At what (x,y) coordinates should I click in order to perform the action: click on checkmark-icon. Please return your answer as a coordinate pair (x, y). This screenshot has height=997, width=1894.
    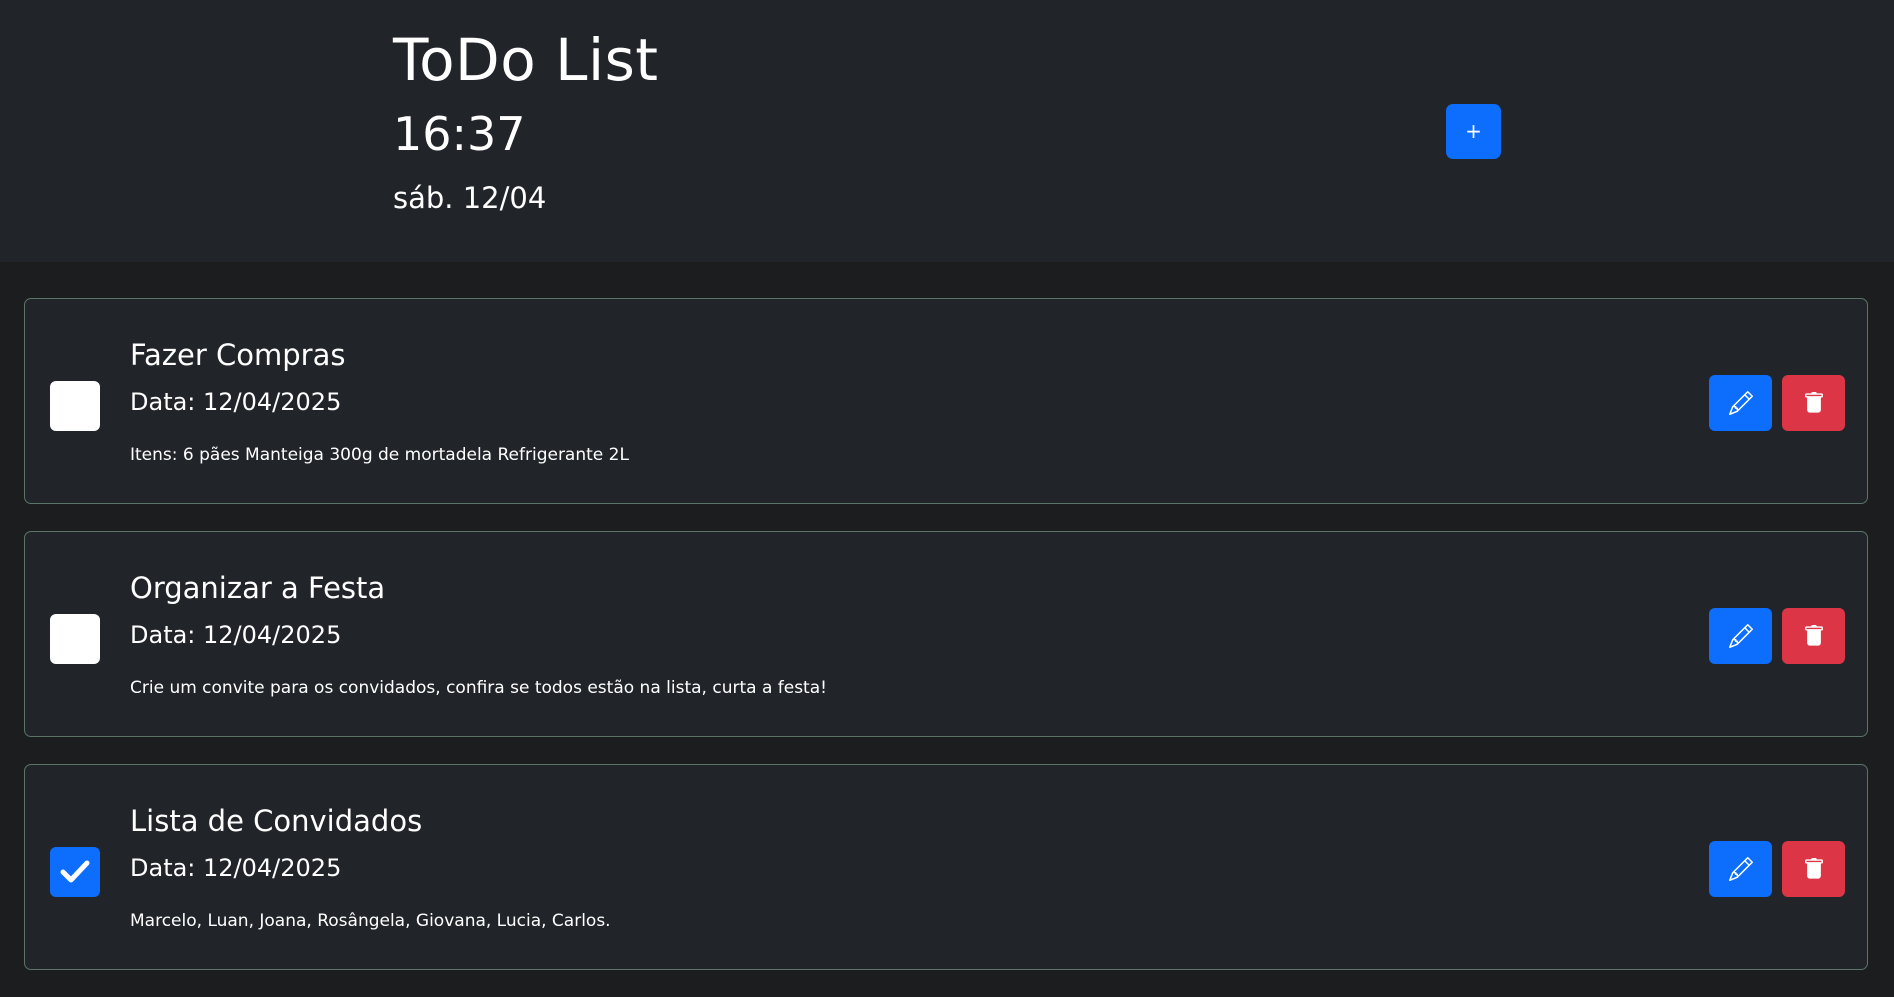
    Looking at the image, I should click on (75, 871).